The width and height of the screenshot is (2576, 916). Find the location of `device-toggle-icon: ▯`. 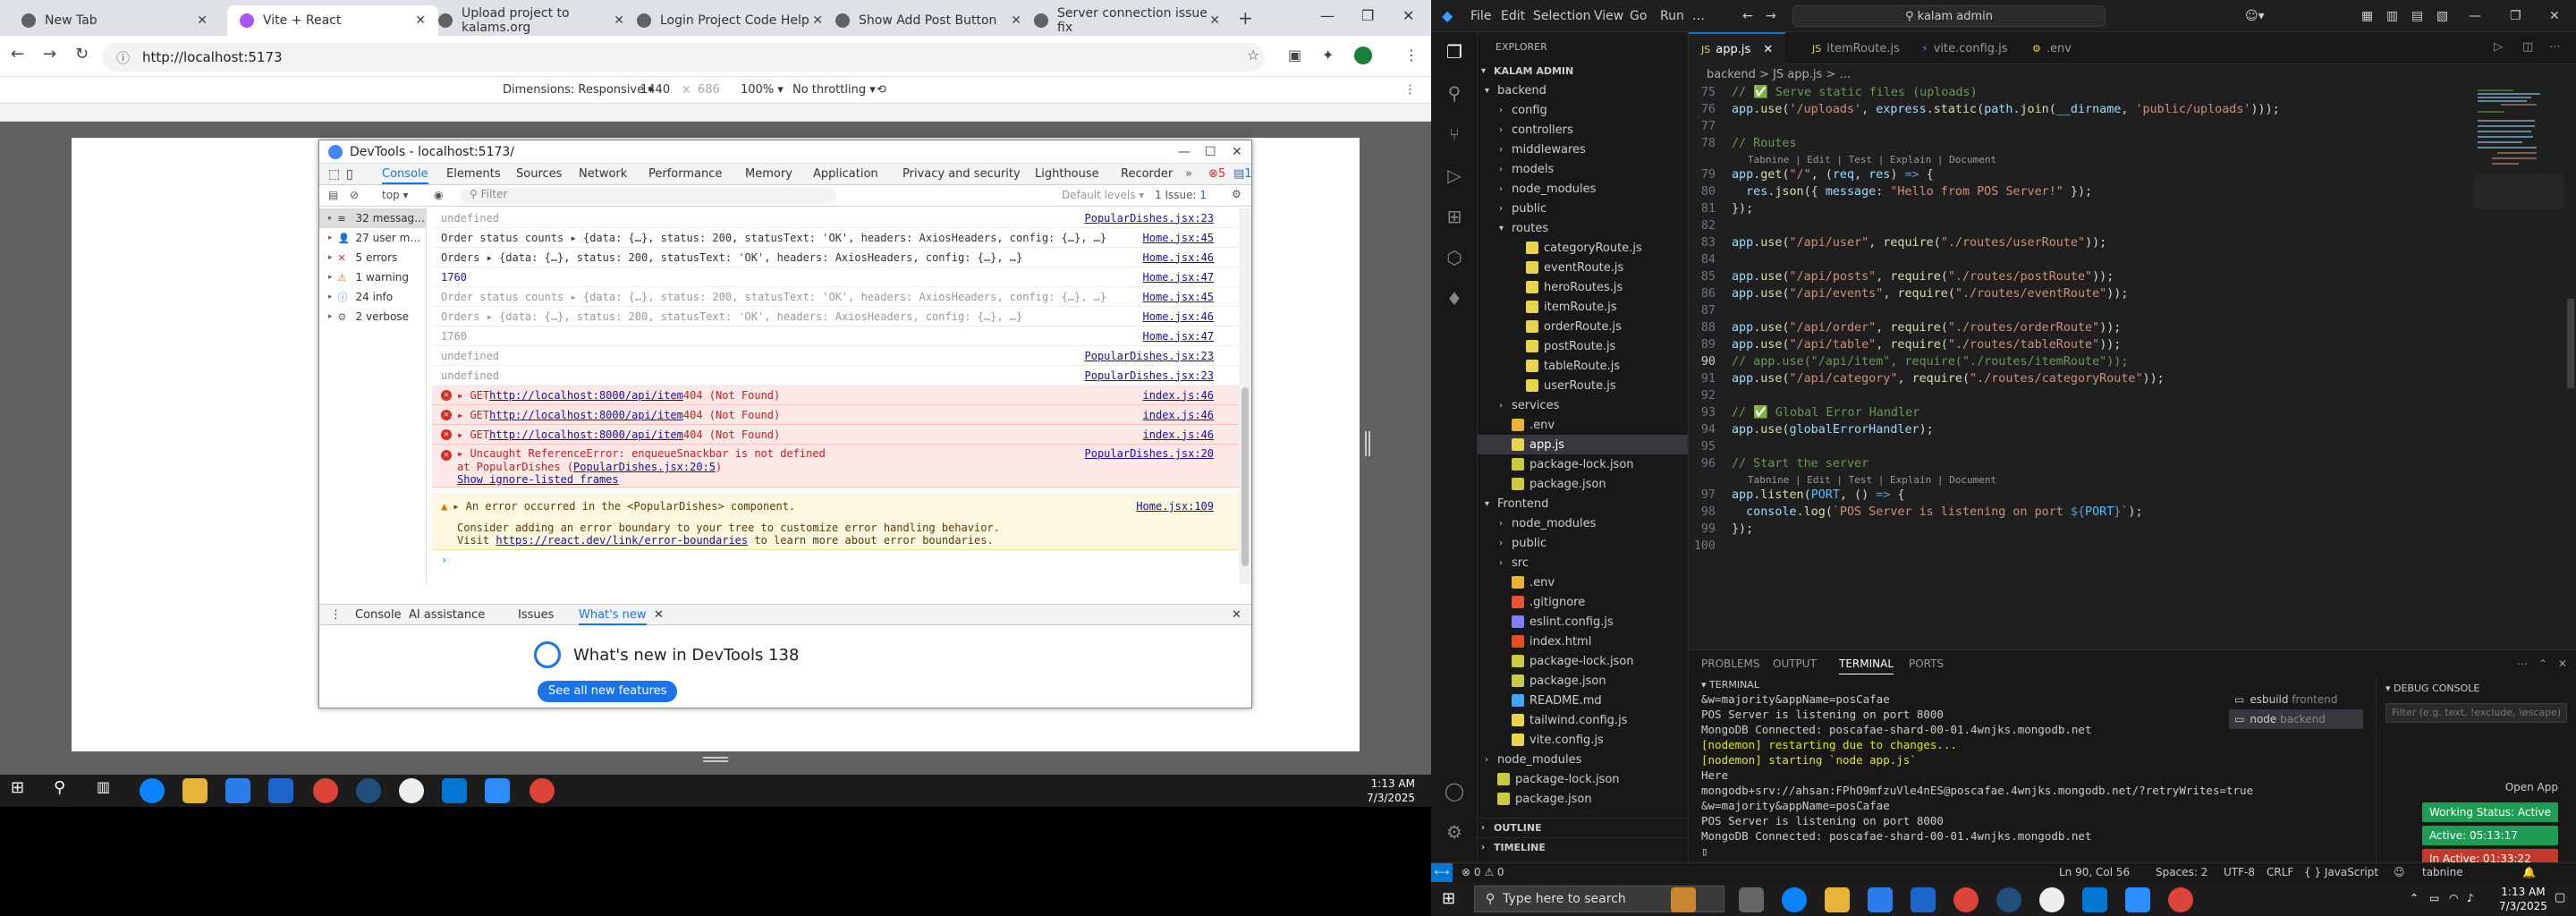

device-toggle-icon: ▯ is located at coordinates (349, 174).